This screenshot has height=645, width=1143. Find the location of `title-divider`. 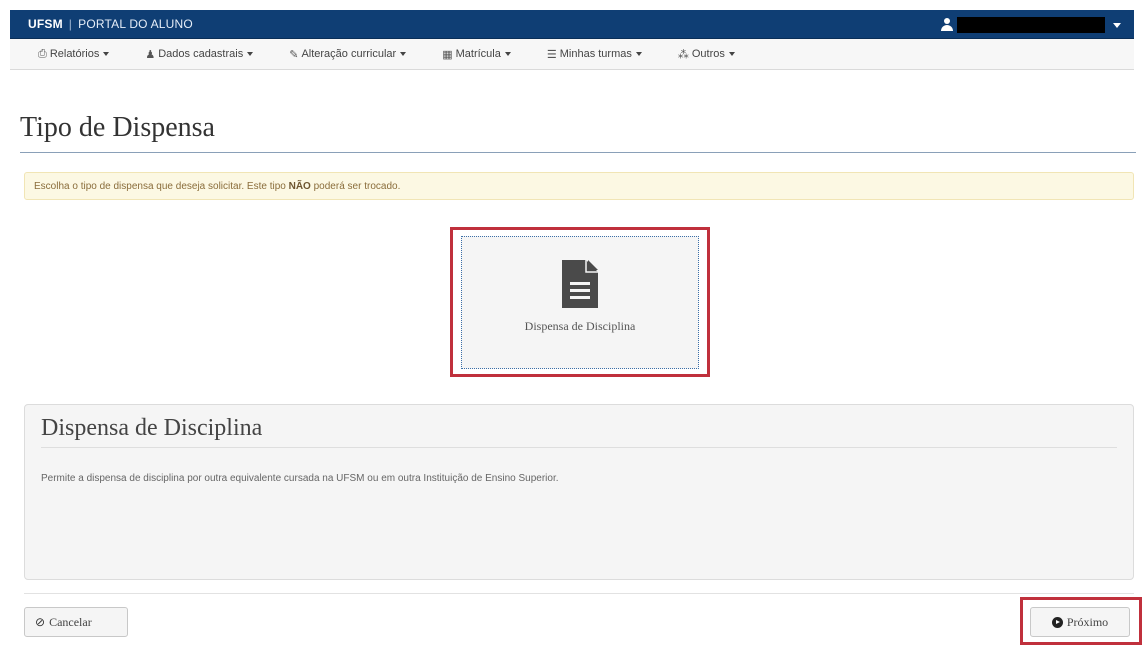

title-divider is located at coordinates (578, 152).